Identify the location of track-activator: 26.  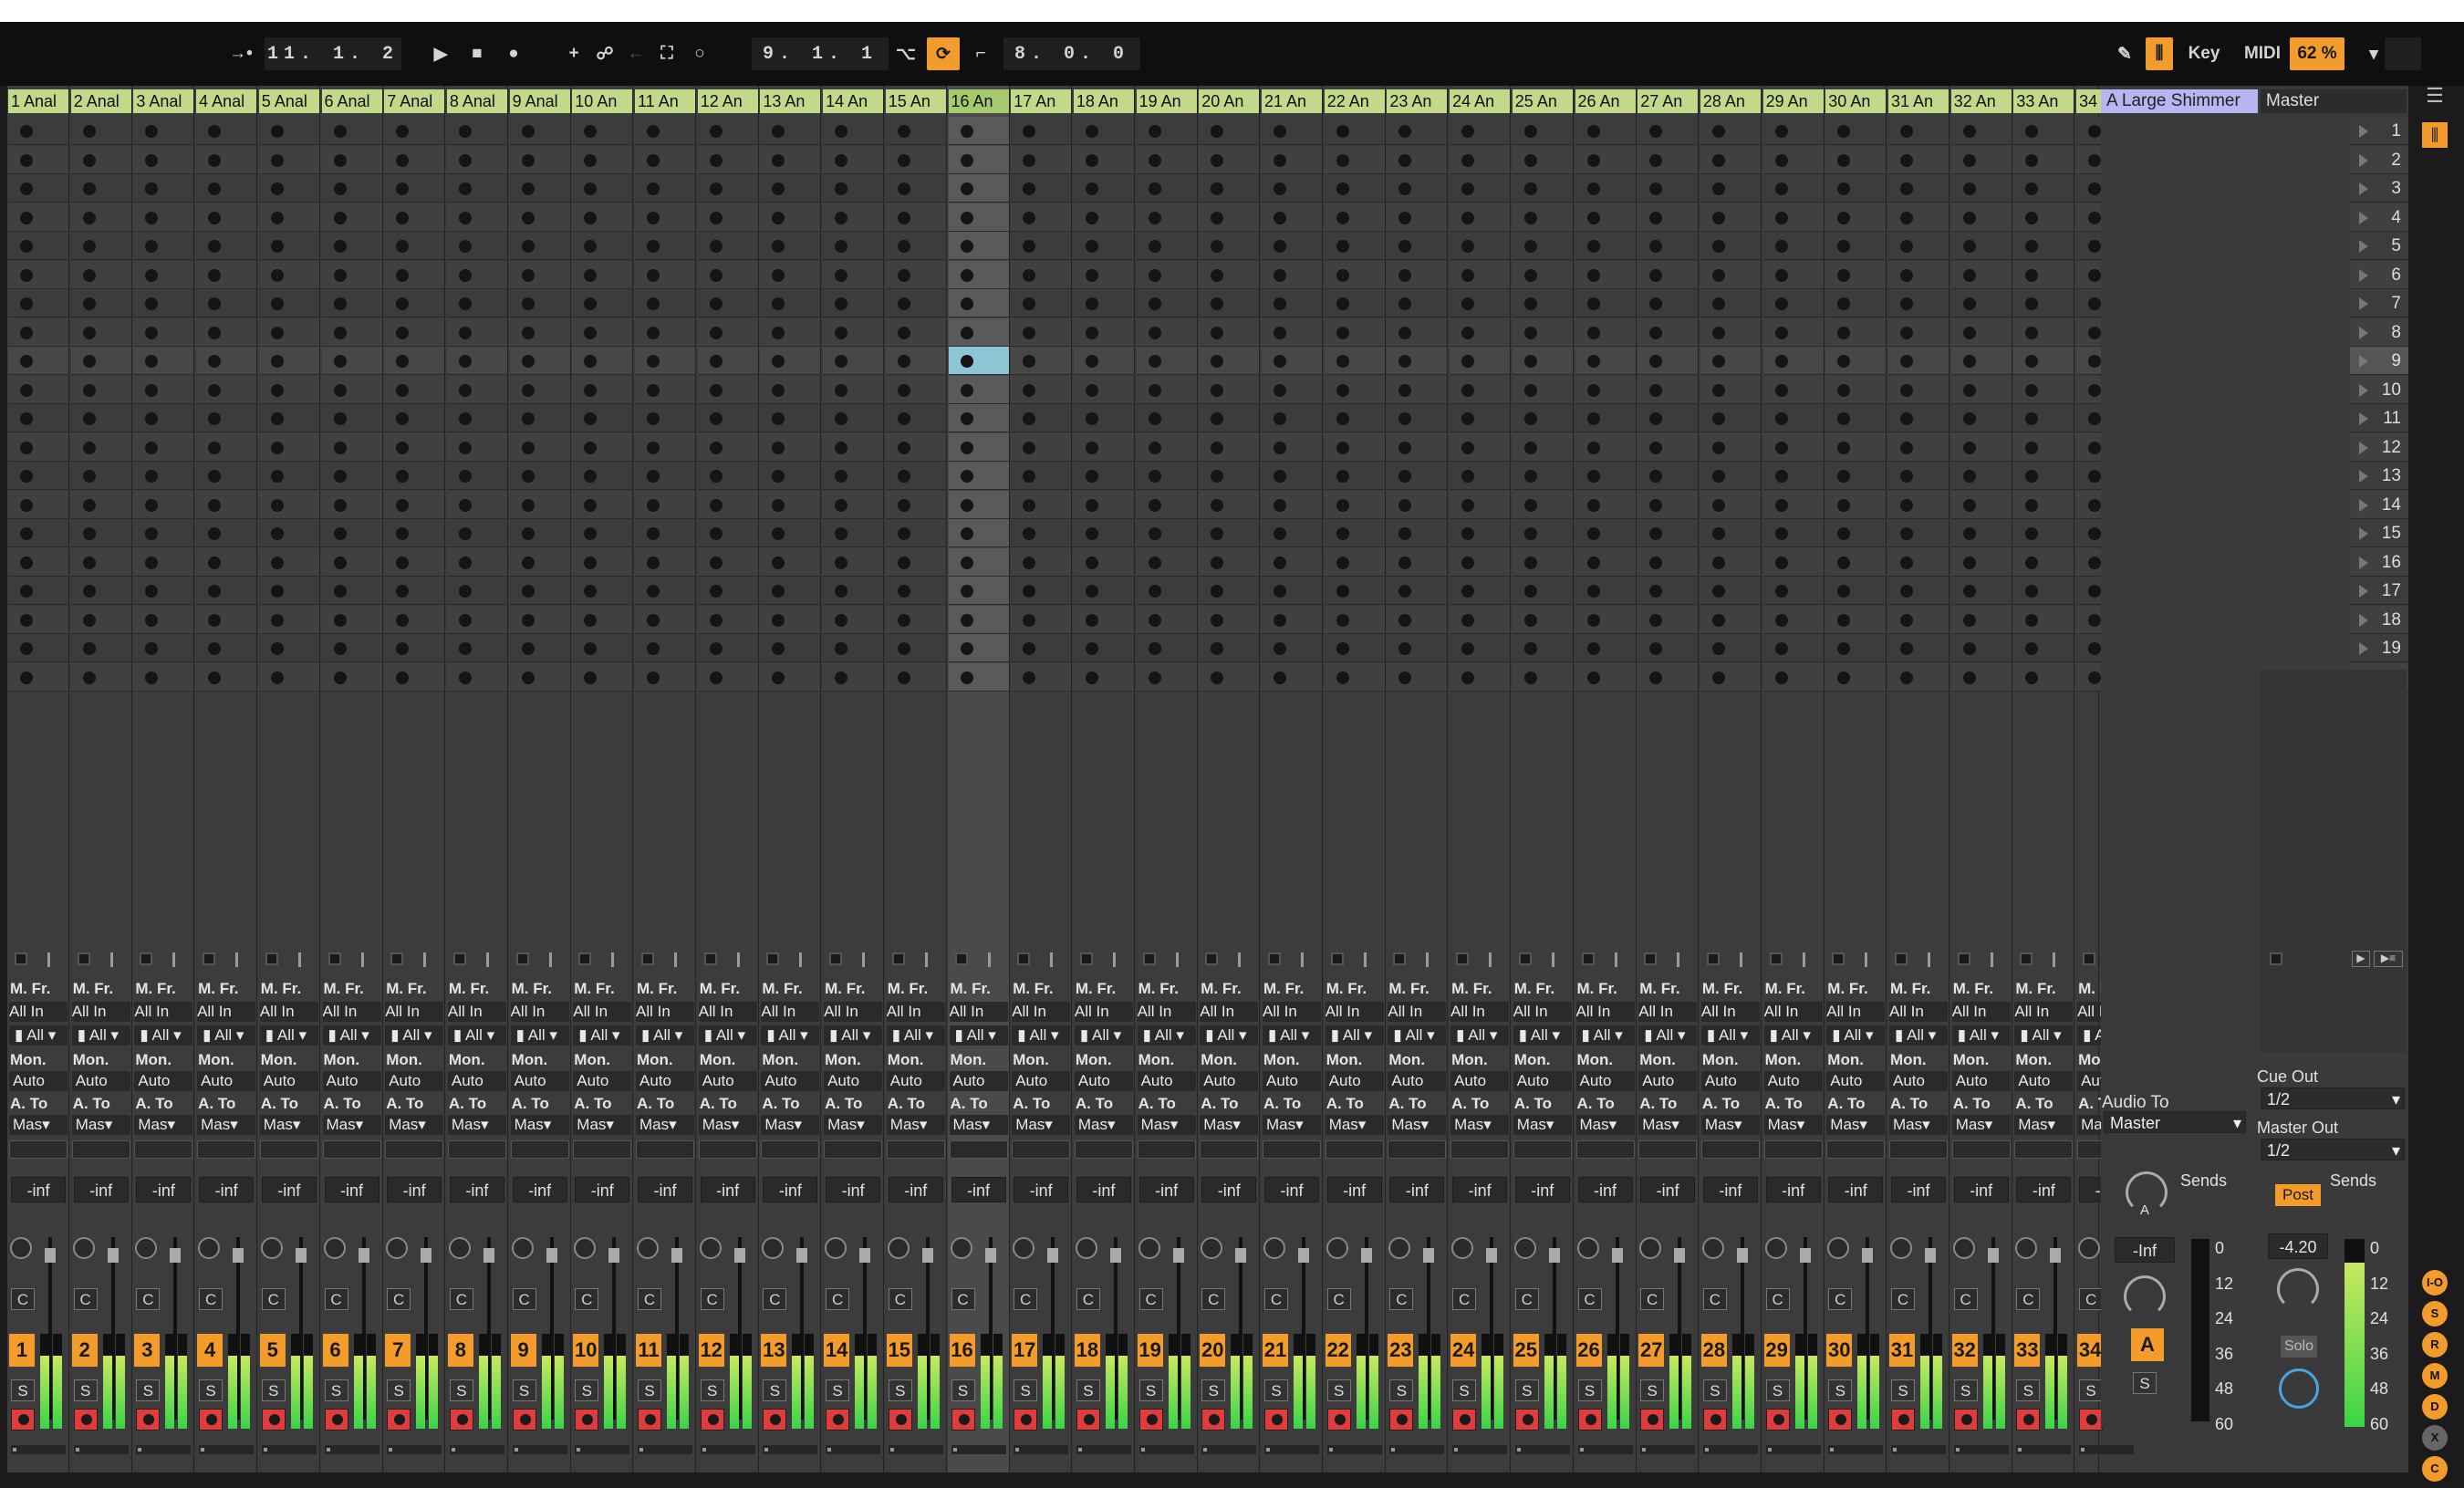
(1588, 1351).